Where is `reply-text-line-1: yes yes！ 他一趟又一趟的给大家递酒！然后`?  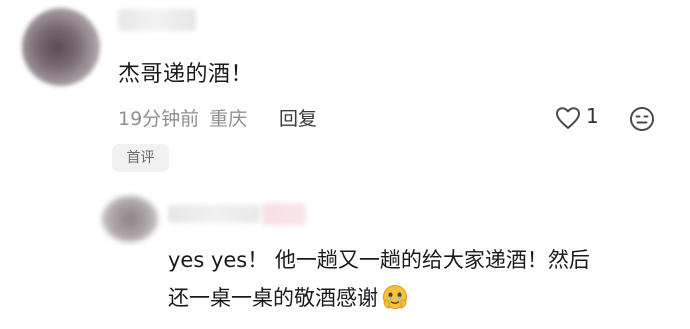 reply-text-line-1: yes yes！ 他一趟又一趟的给大家递酒！然后 is located at coordinates (379, 260).